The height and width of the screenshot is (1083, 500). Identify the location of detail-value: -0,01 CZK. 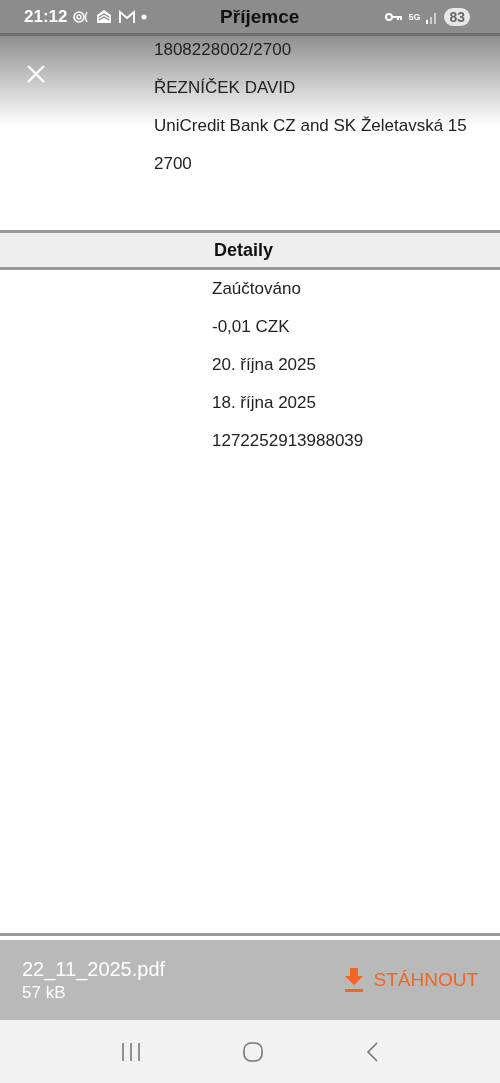
(251, 327).